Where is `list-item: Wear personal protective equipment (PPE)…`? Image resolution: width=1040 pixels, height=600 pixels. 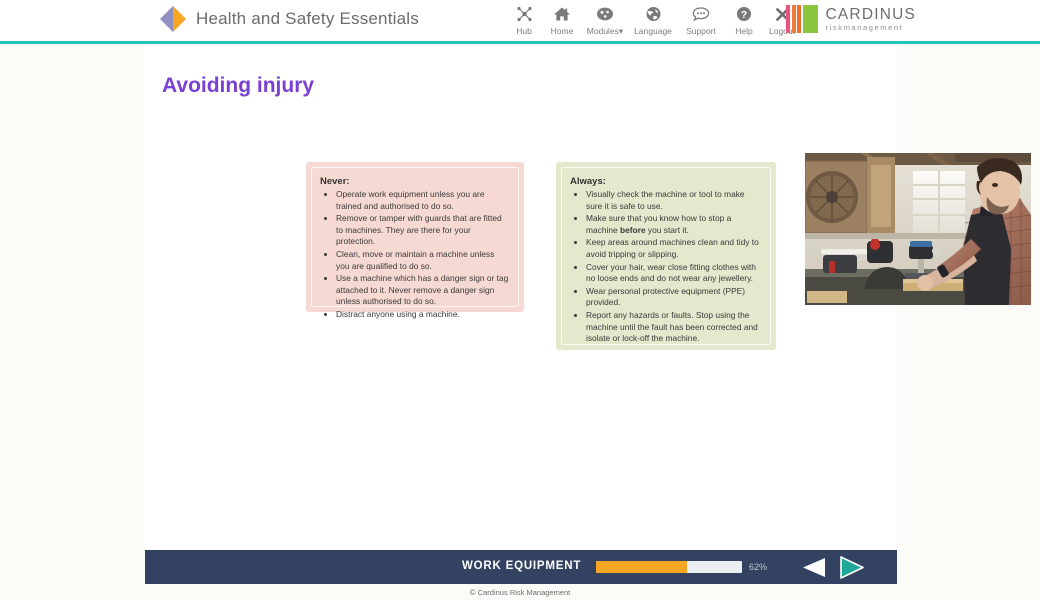 list-item: Wear personal protective equipment (PPE)… is located at coordinates (674, 297).